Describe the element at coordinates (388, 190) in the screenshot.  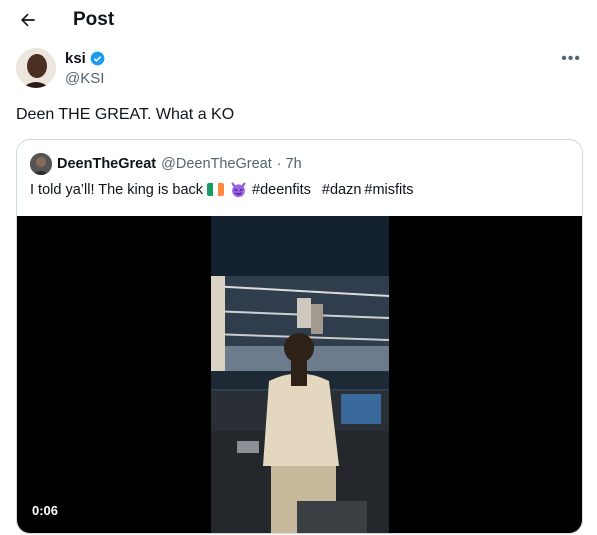
I see `hashtag: #misfits` at that location.